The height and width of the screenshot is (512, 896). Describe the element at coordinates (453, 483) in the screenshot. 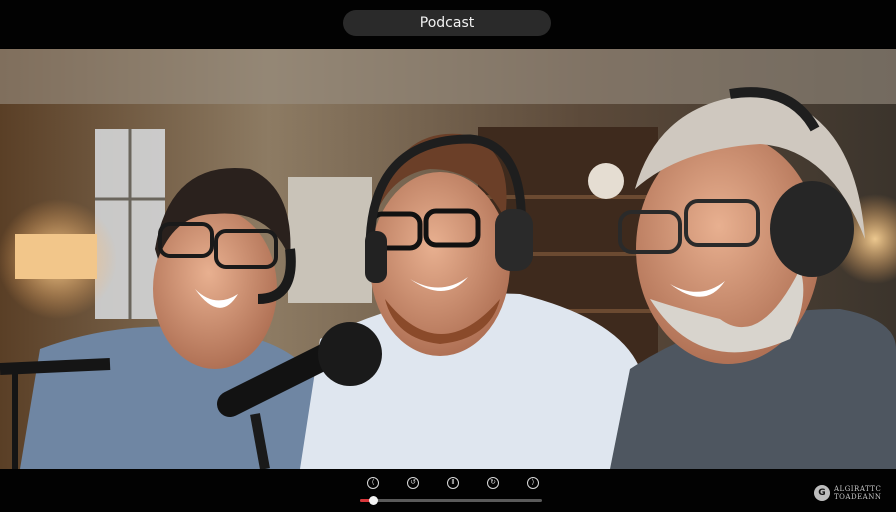

I see `play-pause-button: Ⅱ` at that location.